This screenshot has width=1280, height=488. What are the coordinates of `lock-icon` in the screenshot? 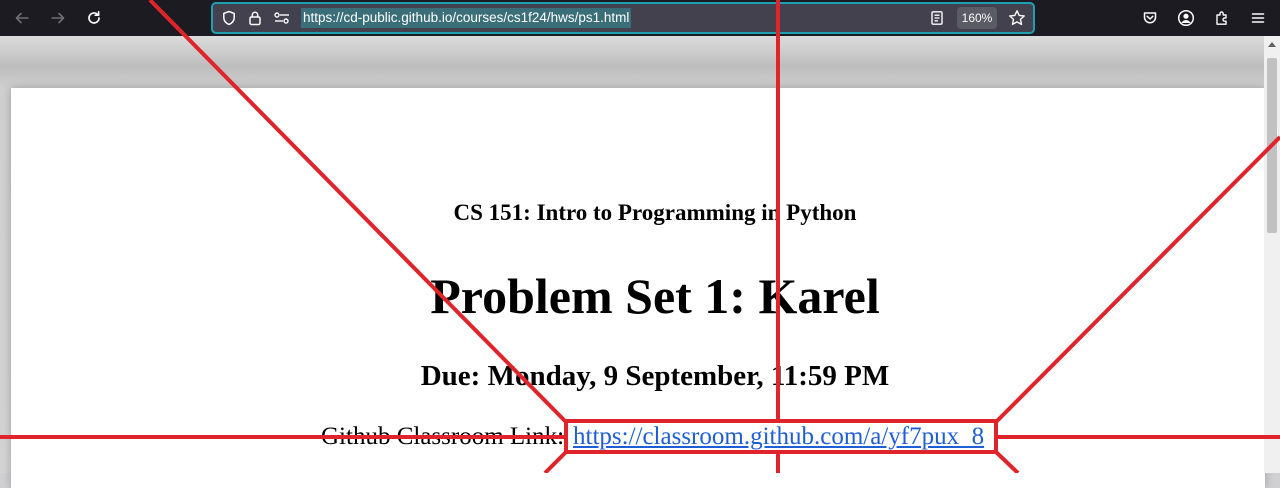 It's located at (255, 18).